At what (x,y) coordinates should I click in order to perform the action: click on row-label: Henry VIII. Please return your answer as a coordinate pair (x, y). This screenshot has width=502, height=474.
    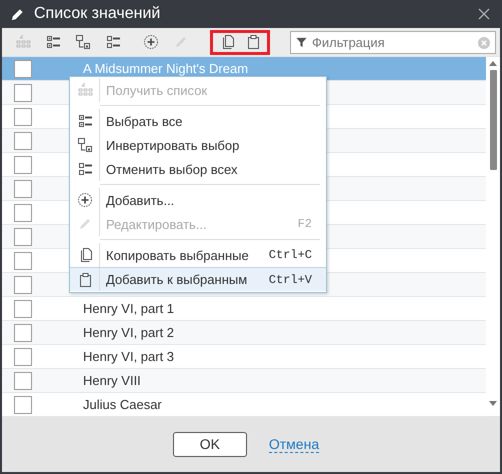
    Looking at the image, I should click on (112, 380).